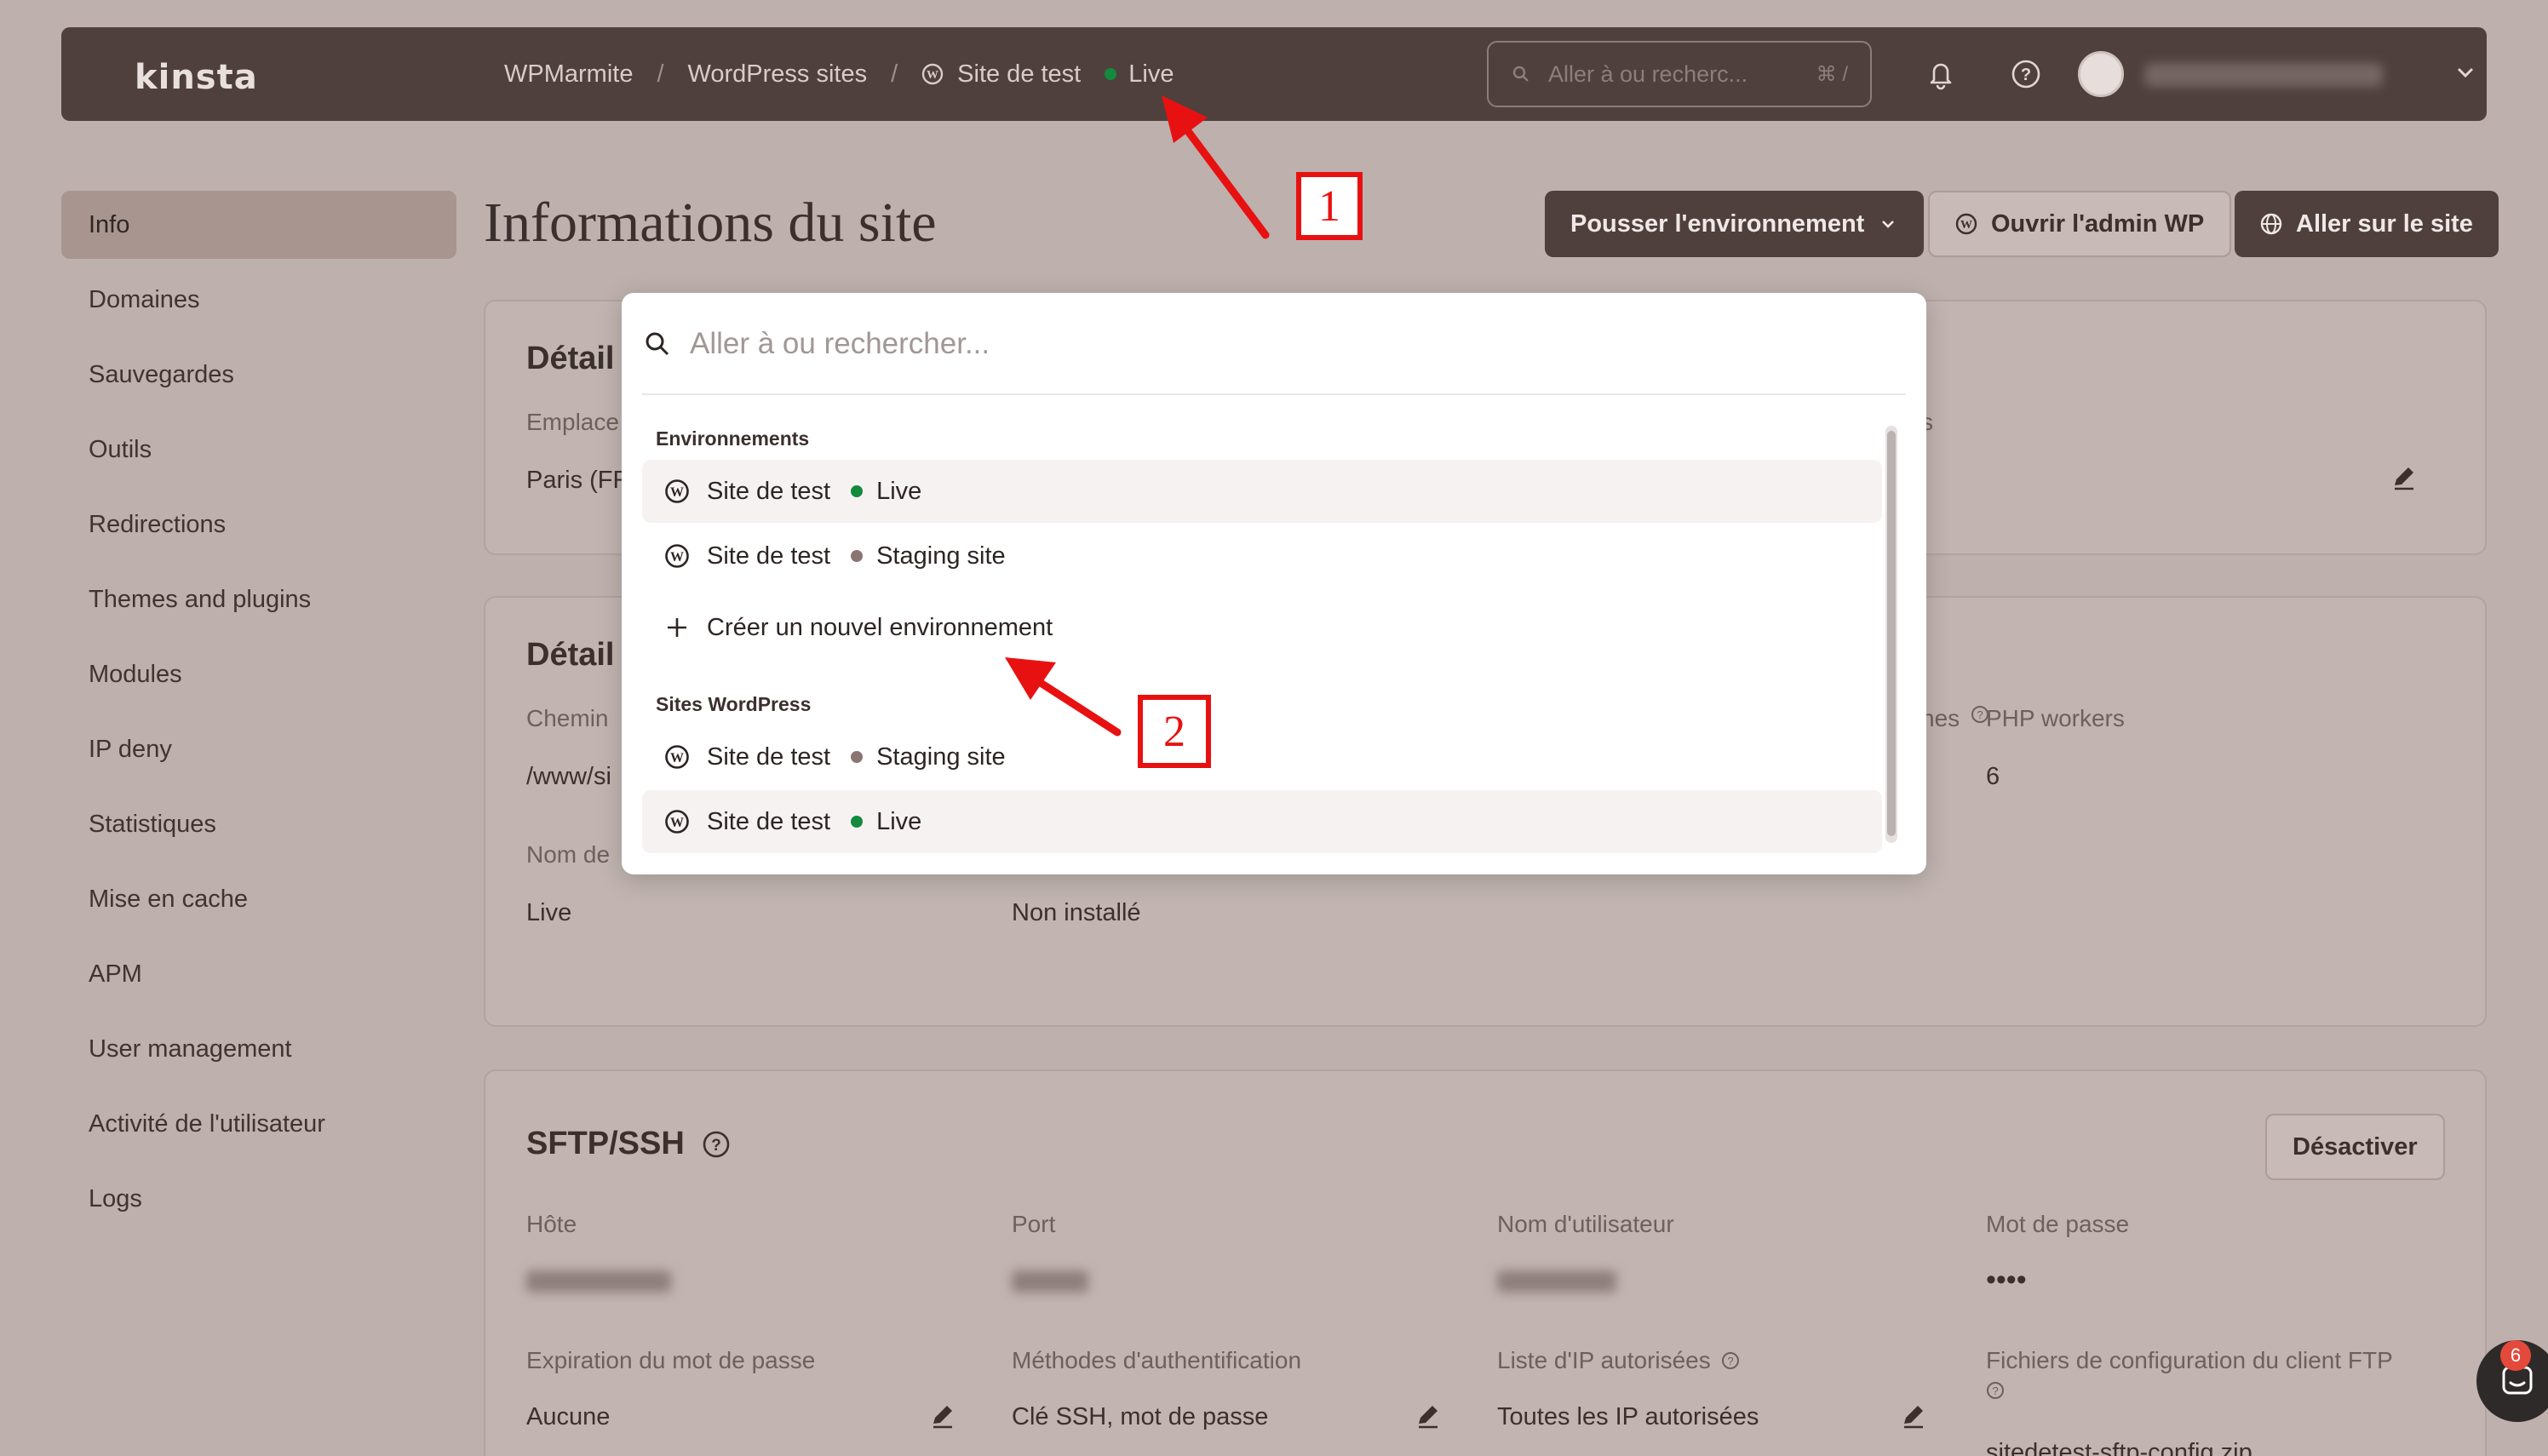 This screenshot has width=2548, height=1456. What do you see at coordinates (1174, 731) in the screenshot?
I see `annotation-2: 2` at bounding box center [1174, 731].